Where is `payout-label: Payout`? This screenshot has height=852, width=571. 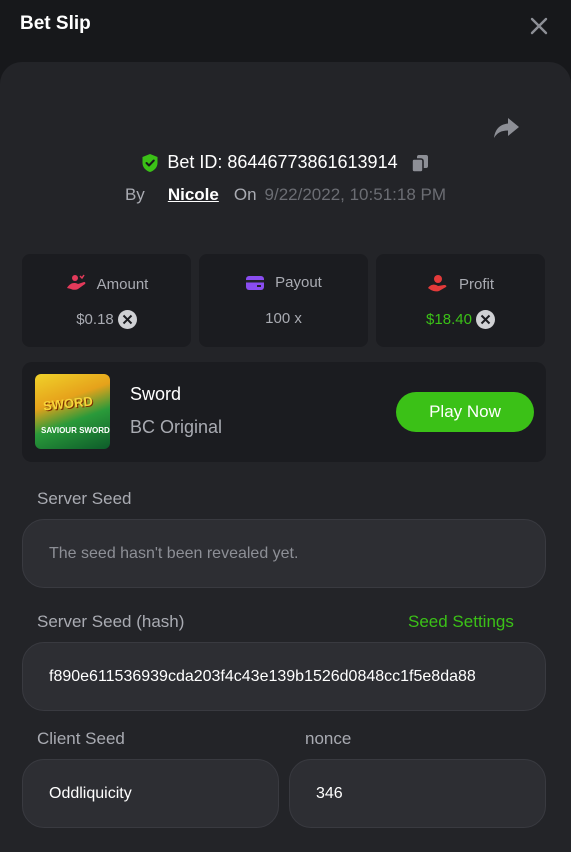 payout-label: Payout is located at coordinates (298, 282).